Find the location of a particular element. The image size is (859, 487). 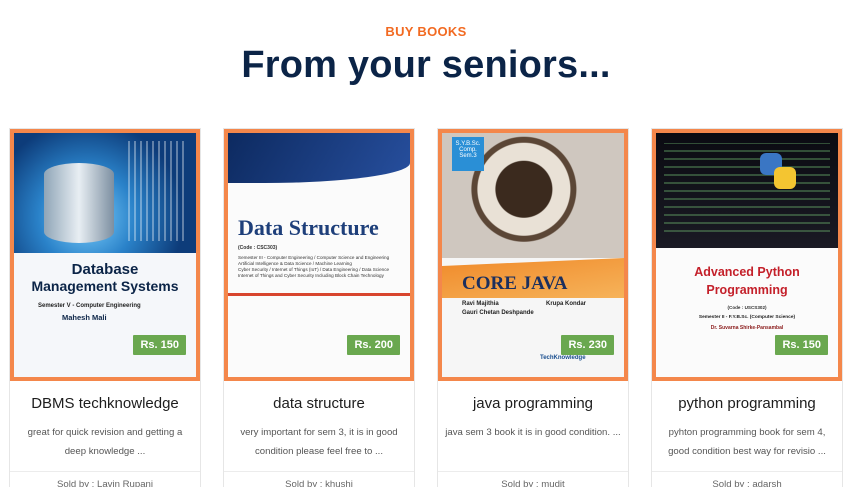

book-seller: Sold by : adarsh is located at coordinates (747, 479).